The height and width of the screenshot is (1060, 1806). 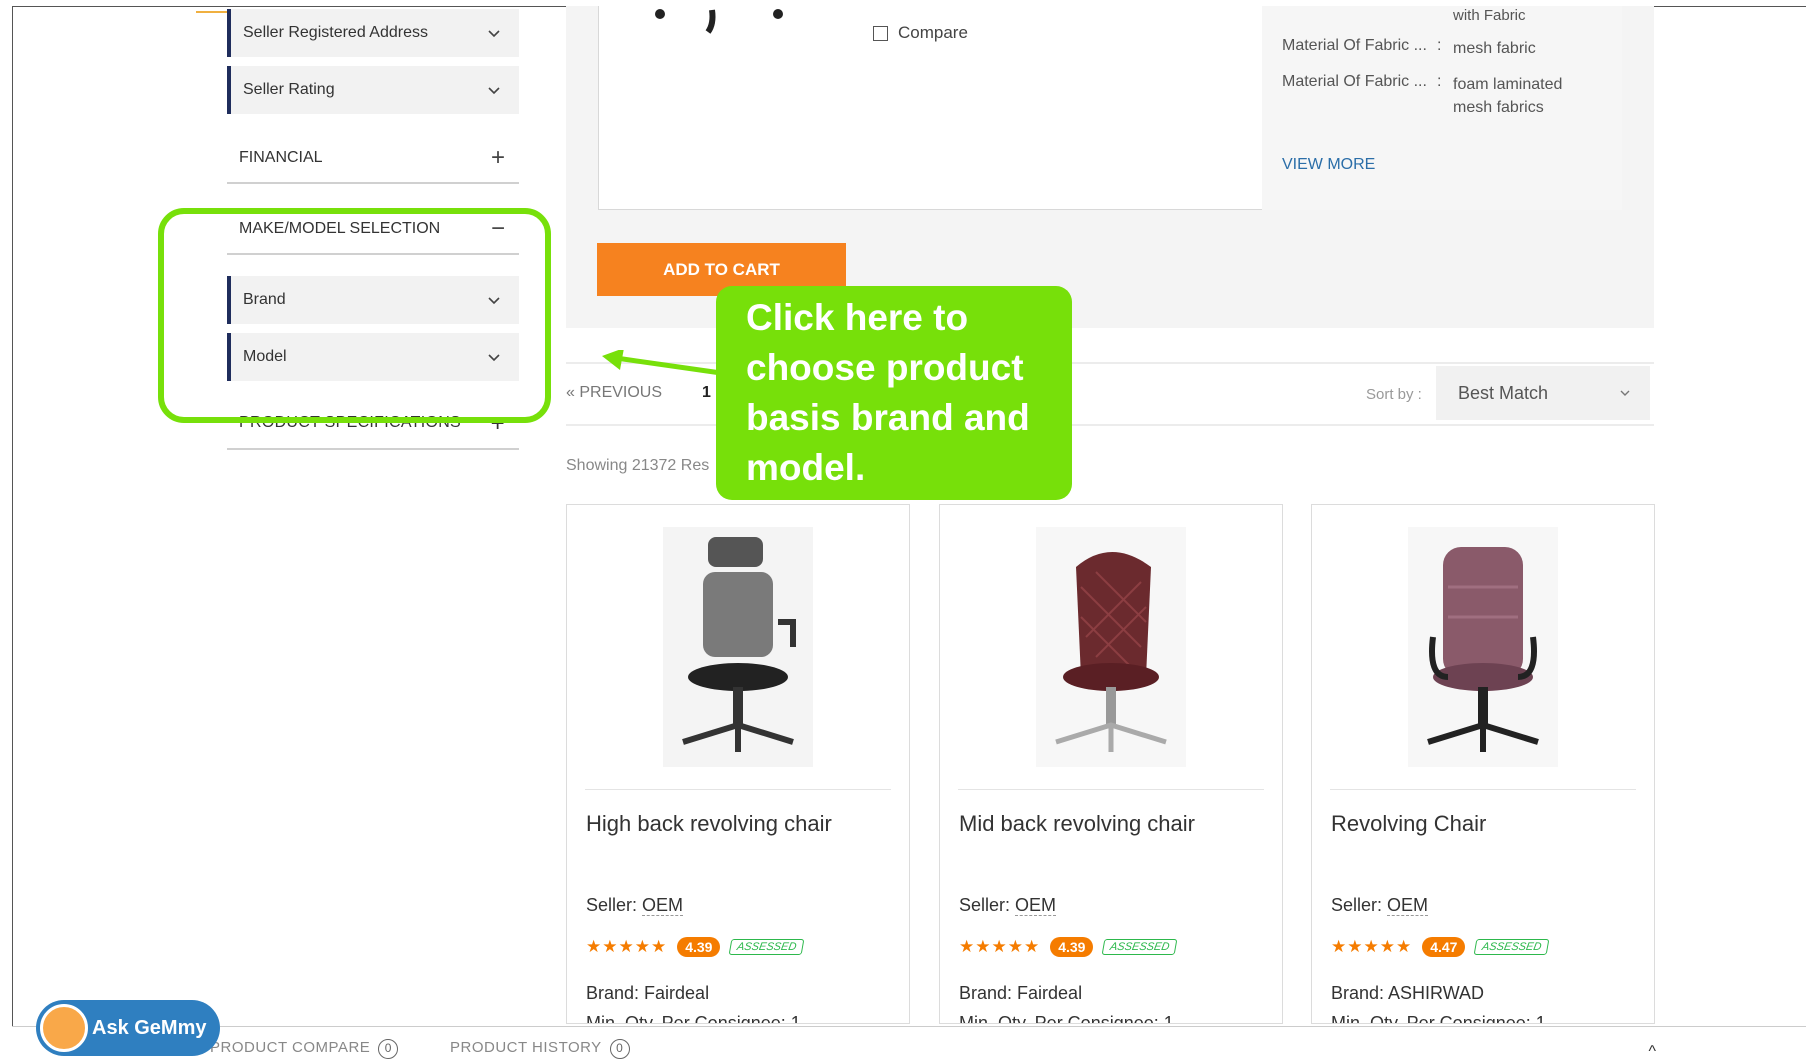 I want to click on spec-key, so click(x=1359, y=15).